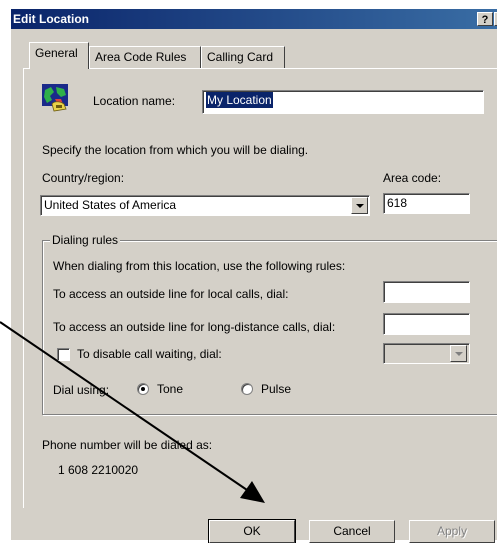 Image resolution: width=497 pixels, height=543 pixels. I want to click on tab-general: General, so click(59, 55).